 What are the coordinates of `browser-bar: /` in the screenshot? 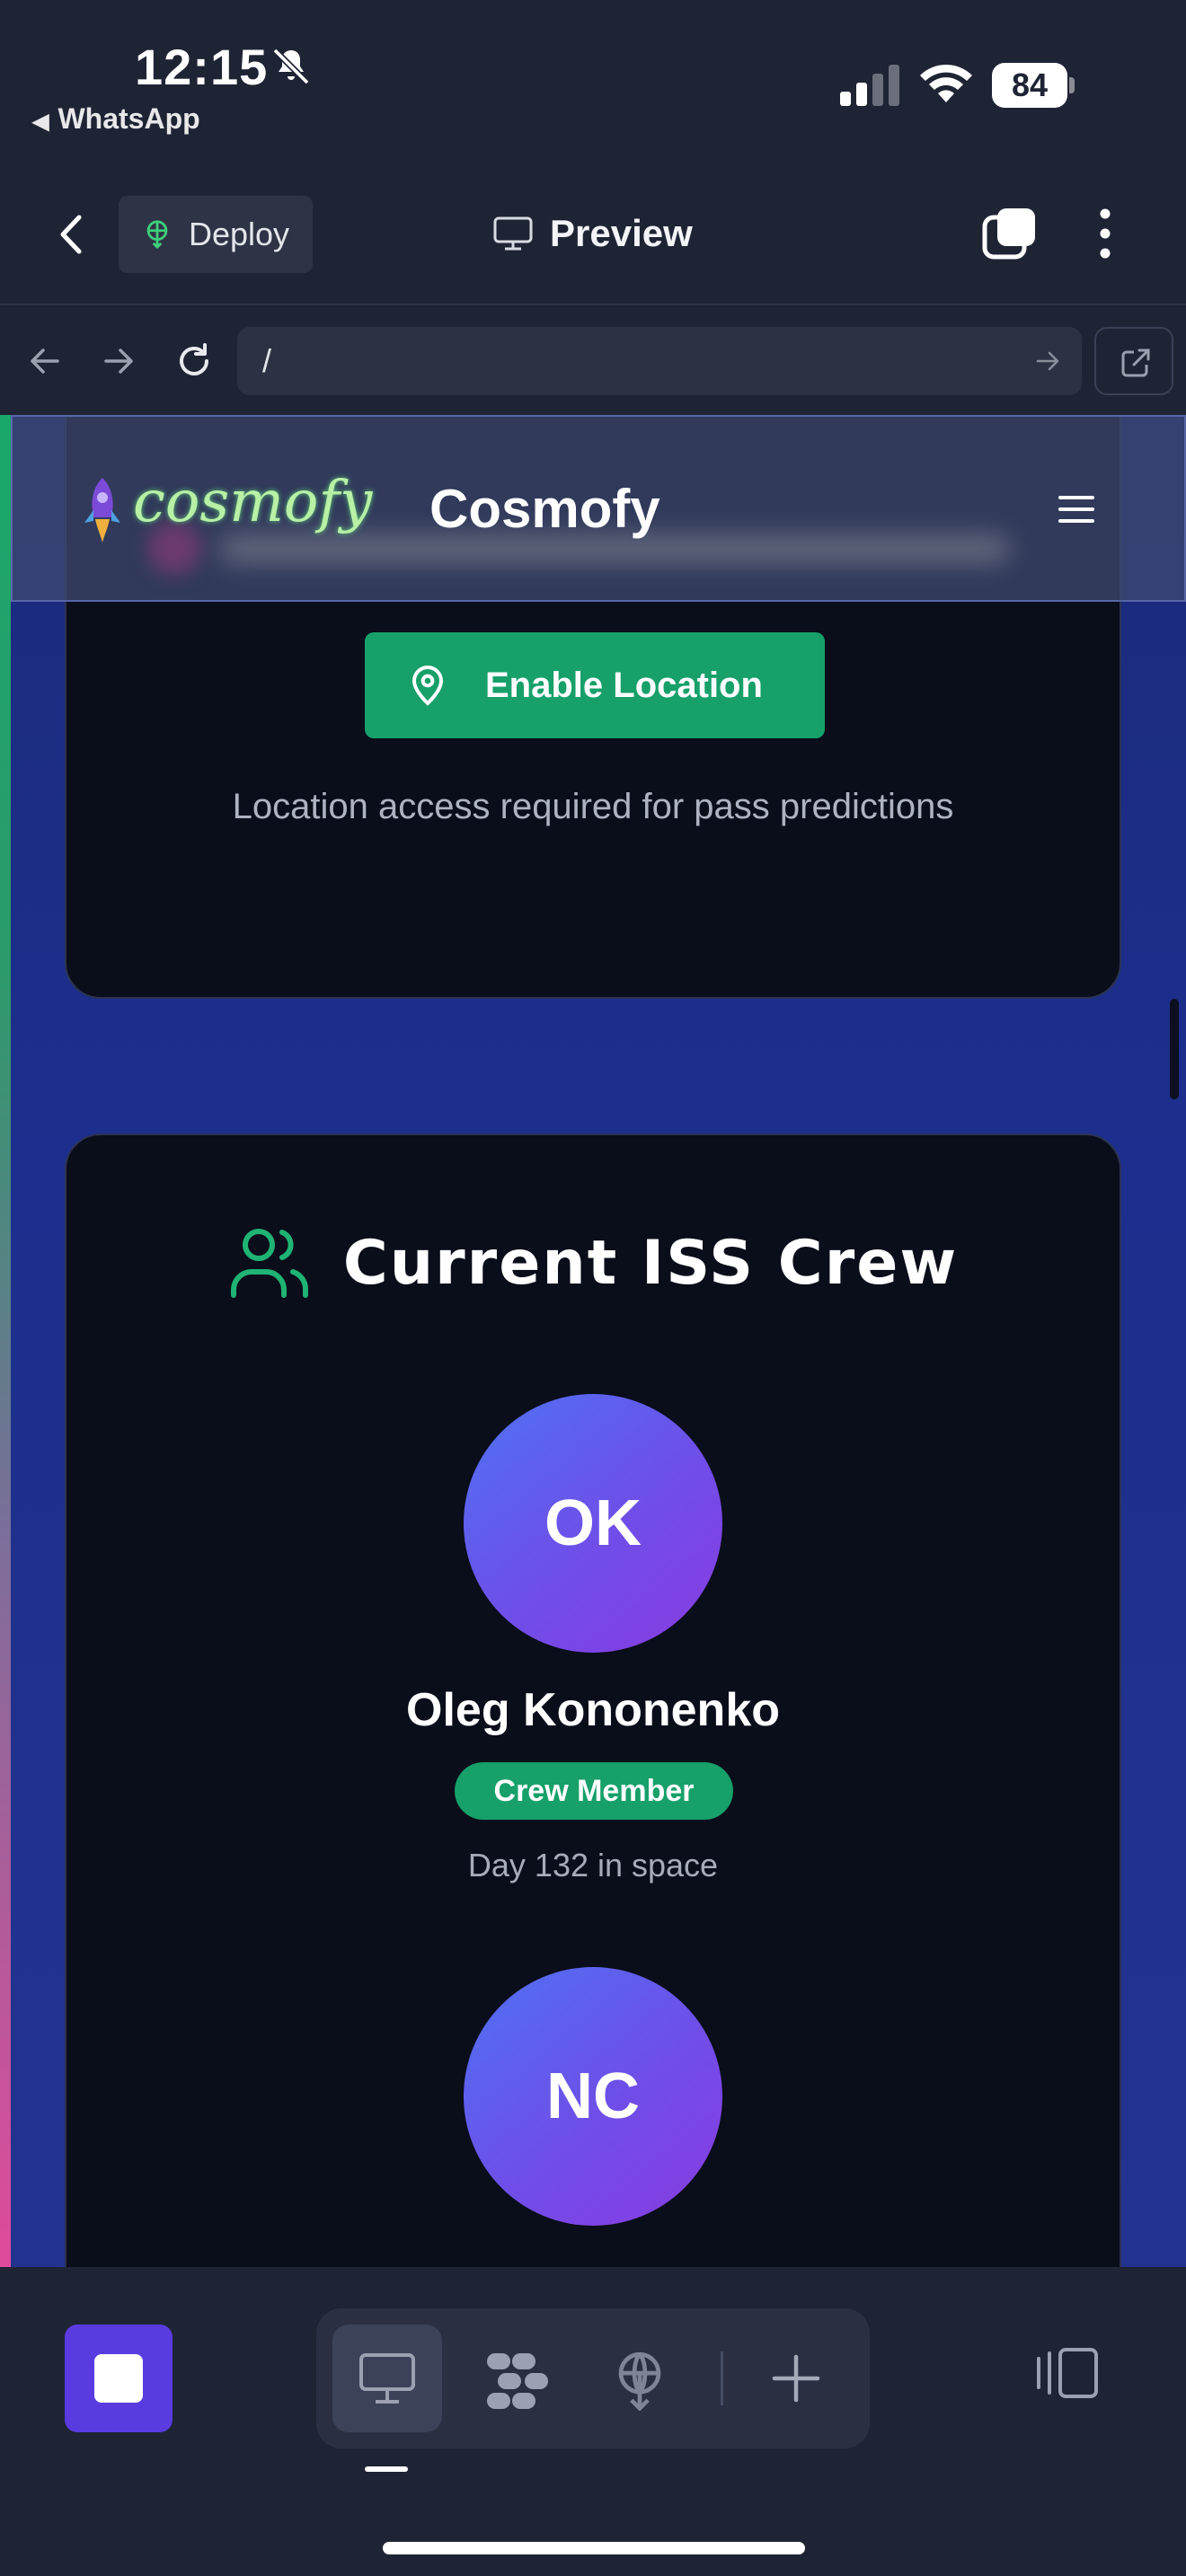 It's located at (593, 361).